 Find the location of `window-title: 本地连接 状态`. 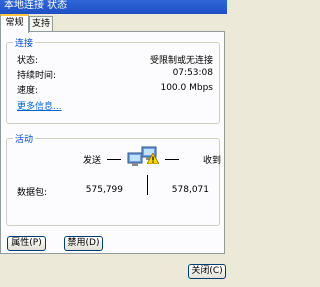

window-title: 本地连接 状态 is located at coordinates (36, 5).